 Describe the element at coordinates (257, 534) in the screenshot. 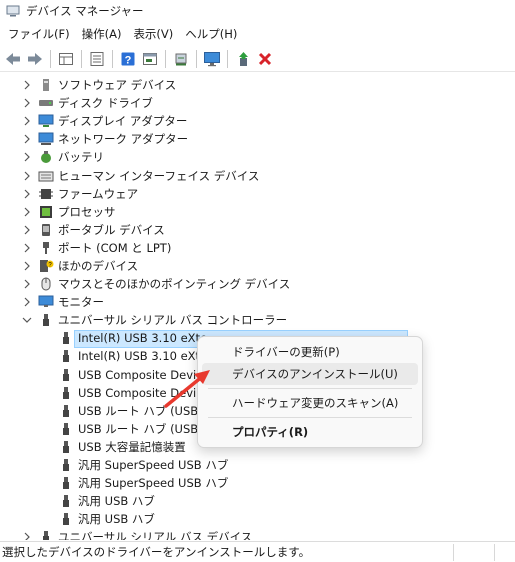

I see `category-usb-devices: ユニバーサル シリアル バス デバイス` at that location.